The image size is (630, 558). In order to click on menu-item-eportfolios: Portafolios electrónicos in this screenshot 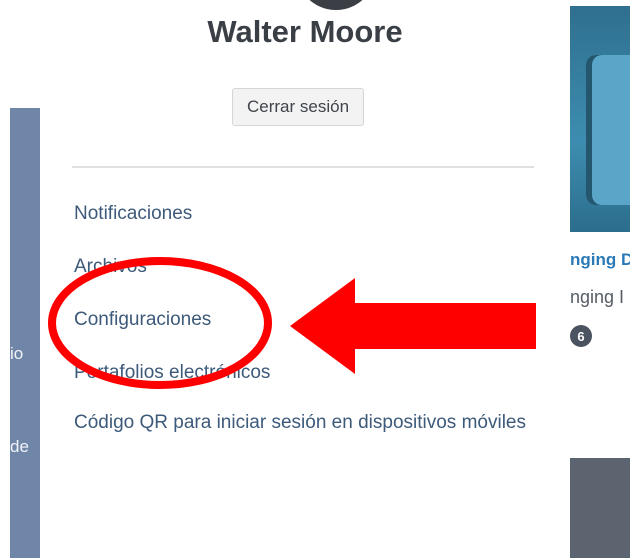, I will do `click(172, 373)`.